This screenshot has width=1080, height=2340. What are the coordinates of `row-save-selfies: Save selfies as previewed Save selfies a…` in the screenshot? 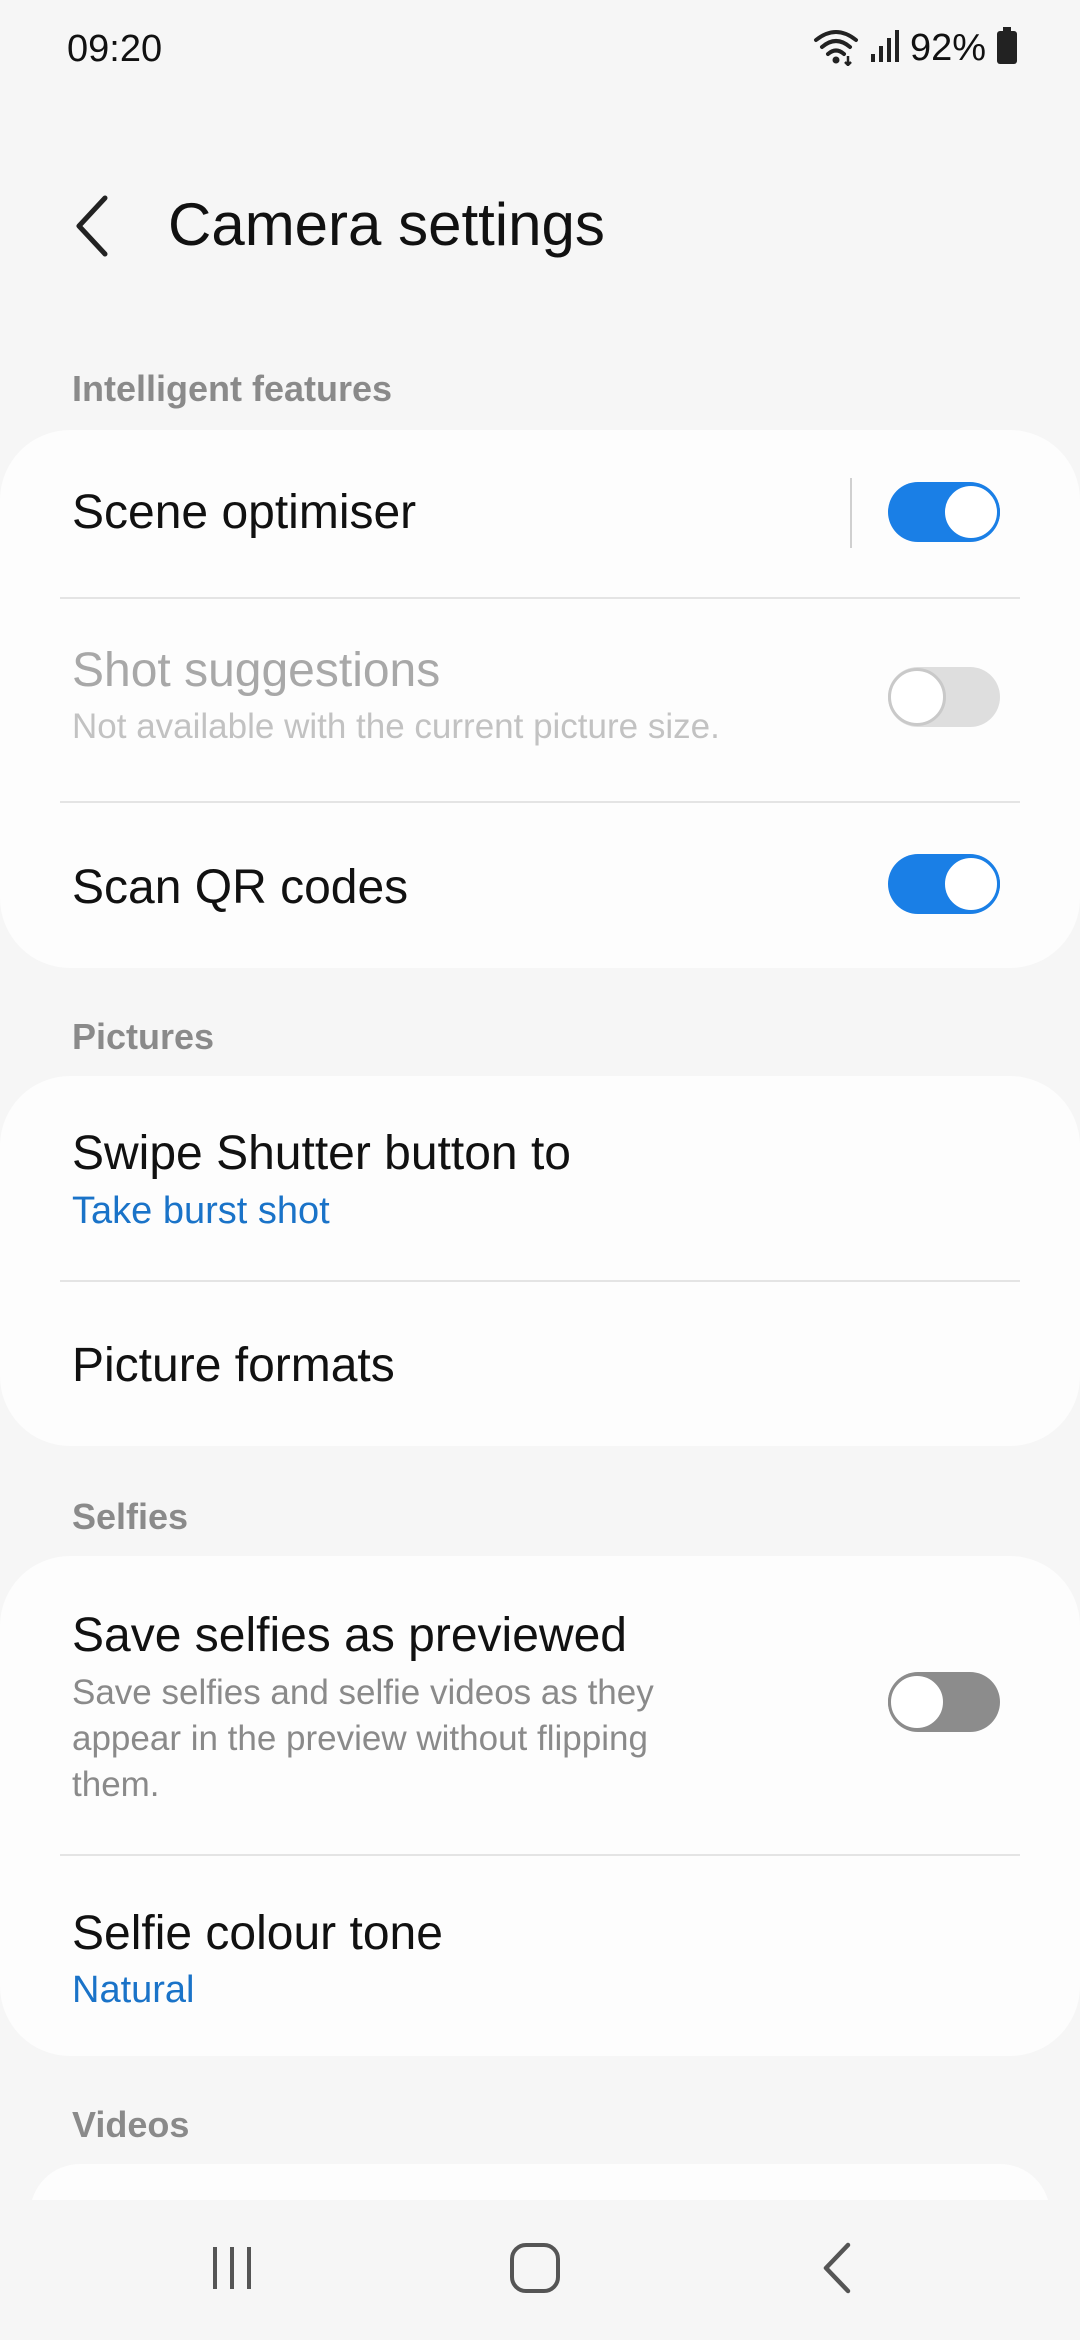 It's located at (540, 1705).